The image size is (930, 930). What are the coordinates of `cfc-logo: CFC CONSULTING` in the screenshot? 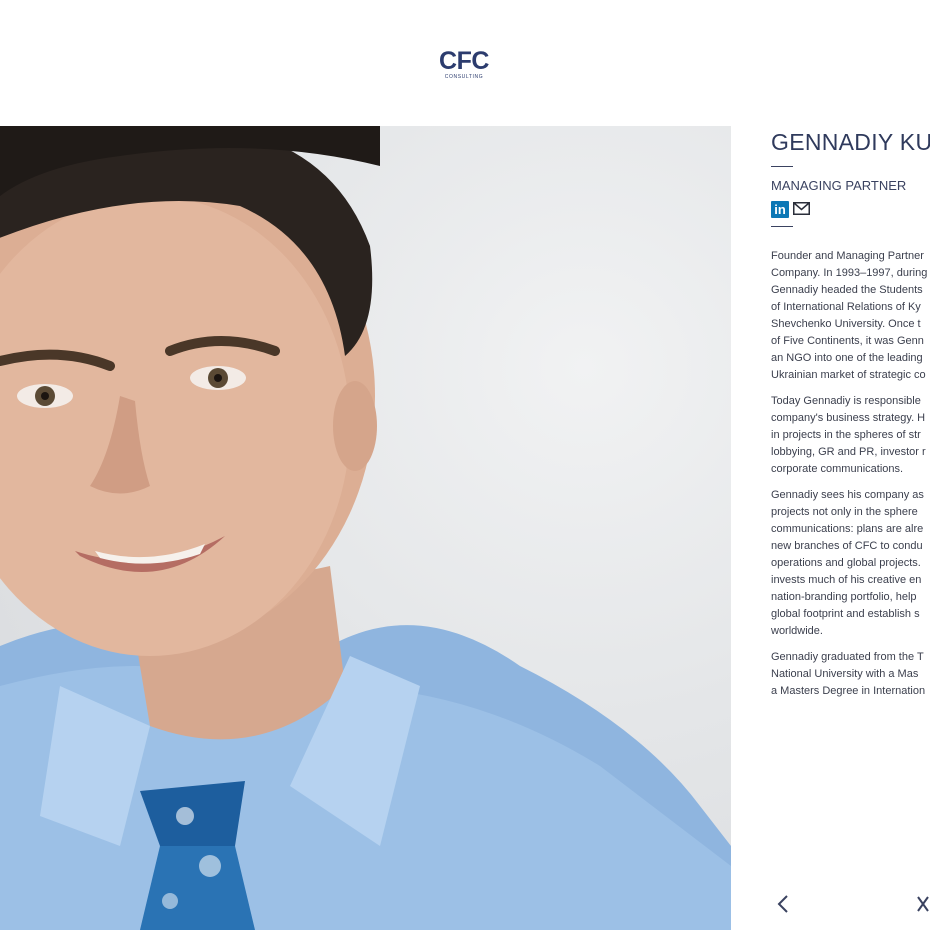 It's located at (464, 66).